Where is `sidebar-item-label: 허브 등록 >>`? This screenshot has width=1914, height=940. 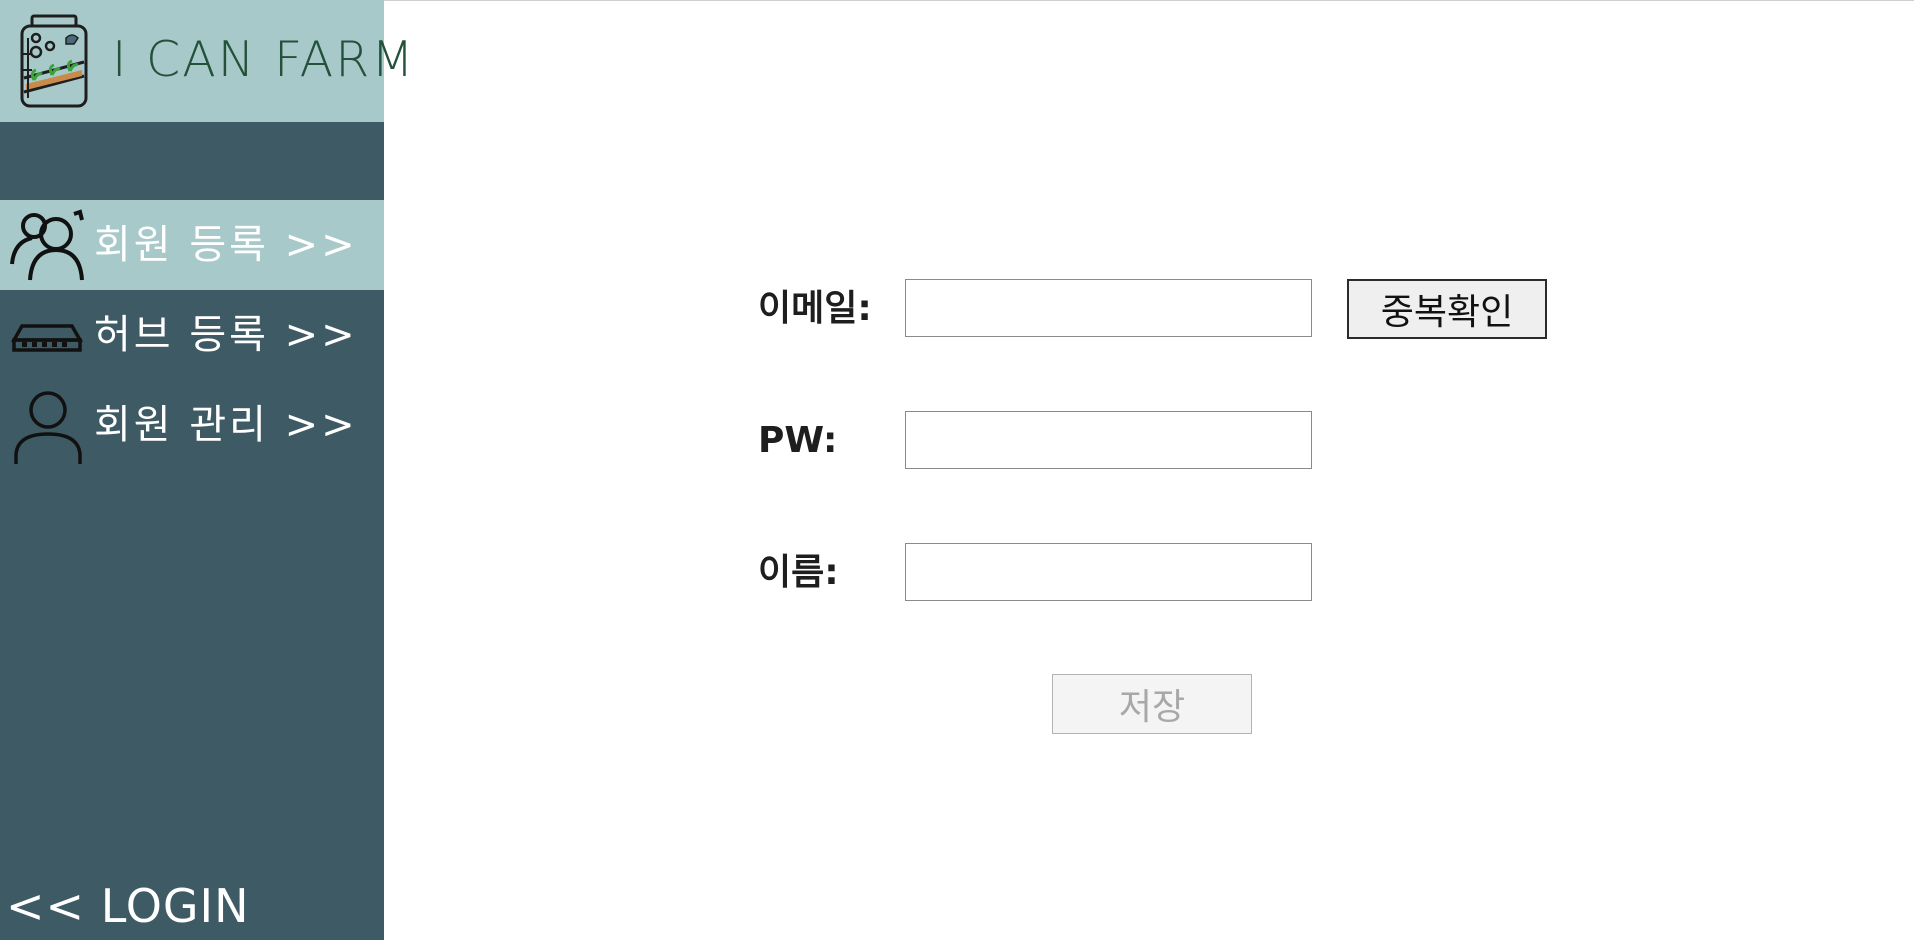
sidebar-item-label: 허브 등록 >> is located at coordinates (226, 335).